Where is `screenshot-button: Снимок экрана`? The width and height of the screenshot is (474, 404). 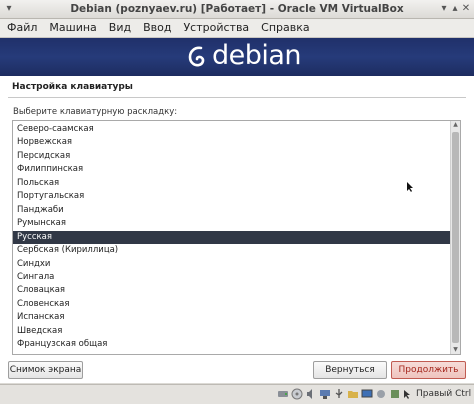 screenshot-button: Снимок экрана is located at coordinates (45, 370).